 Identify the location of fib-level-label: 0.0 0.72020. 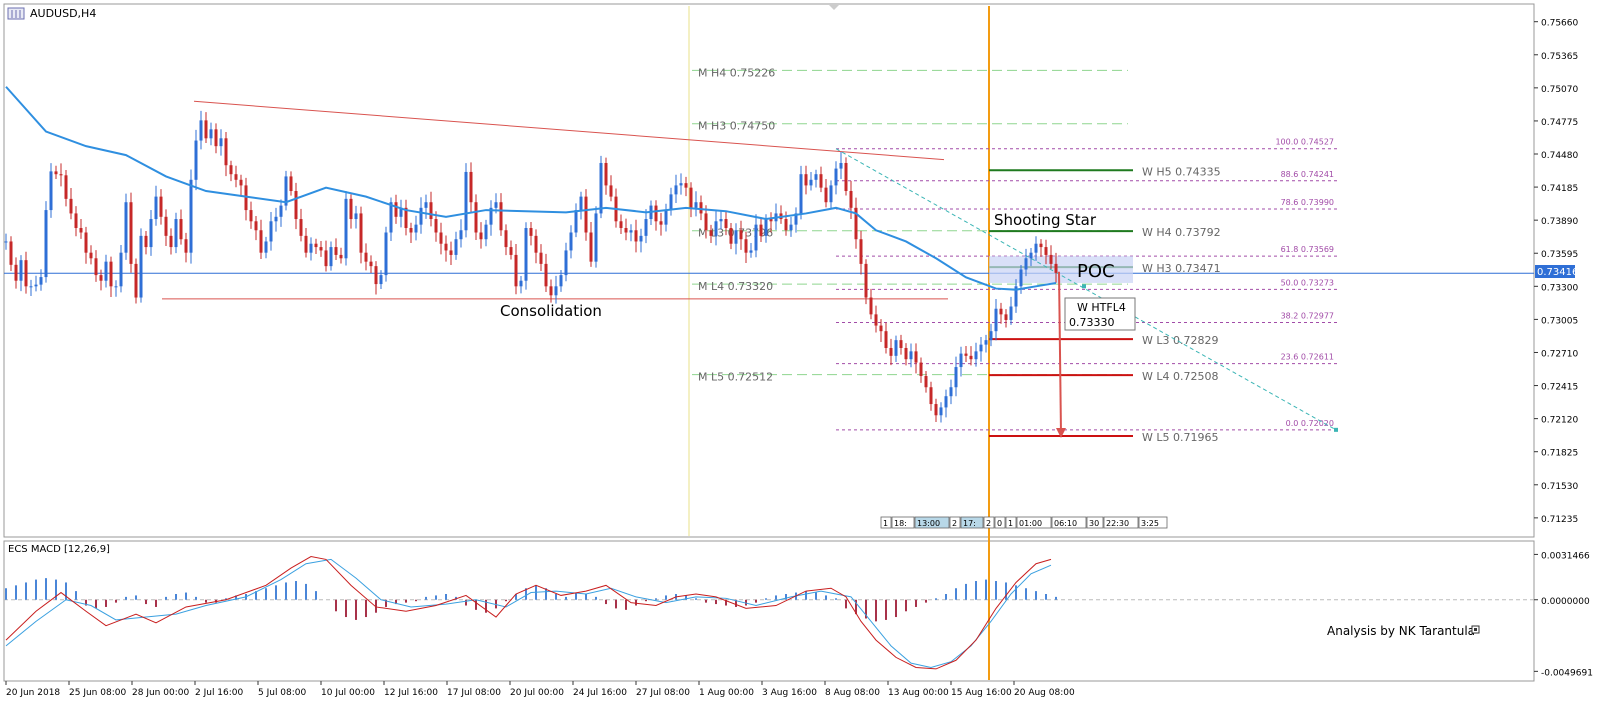
(1310, 423).